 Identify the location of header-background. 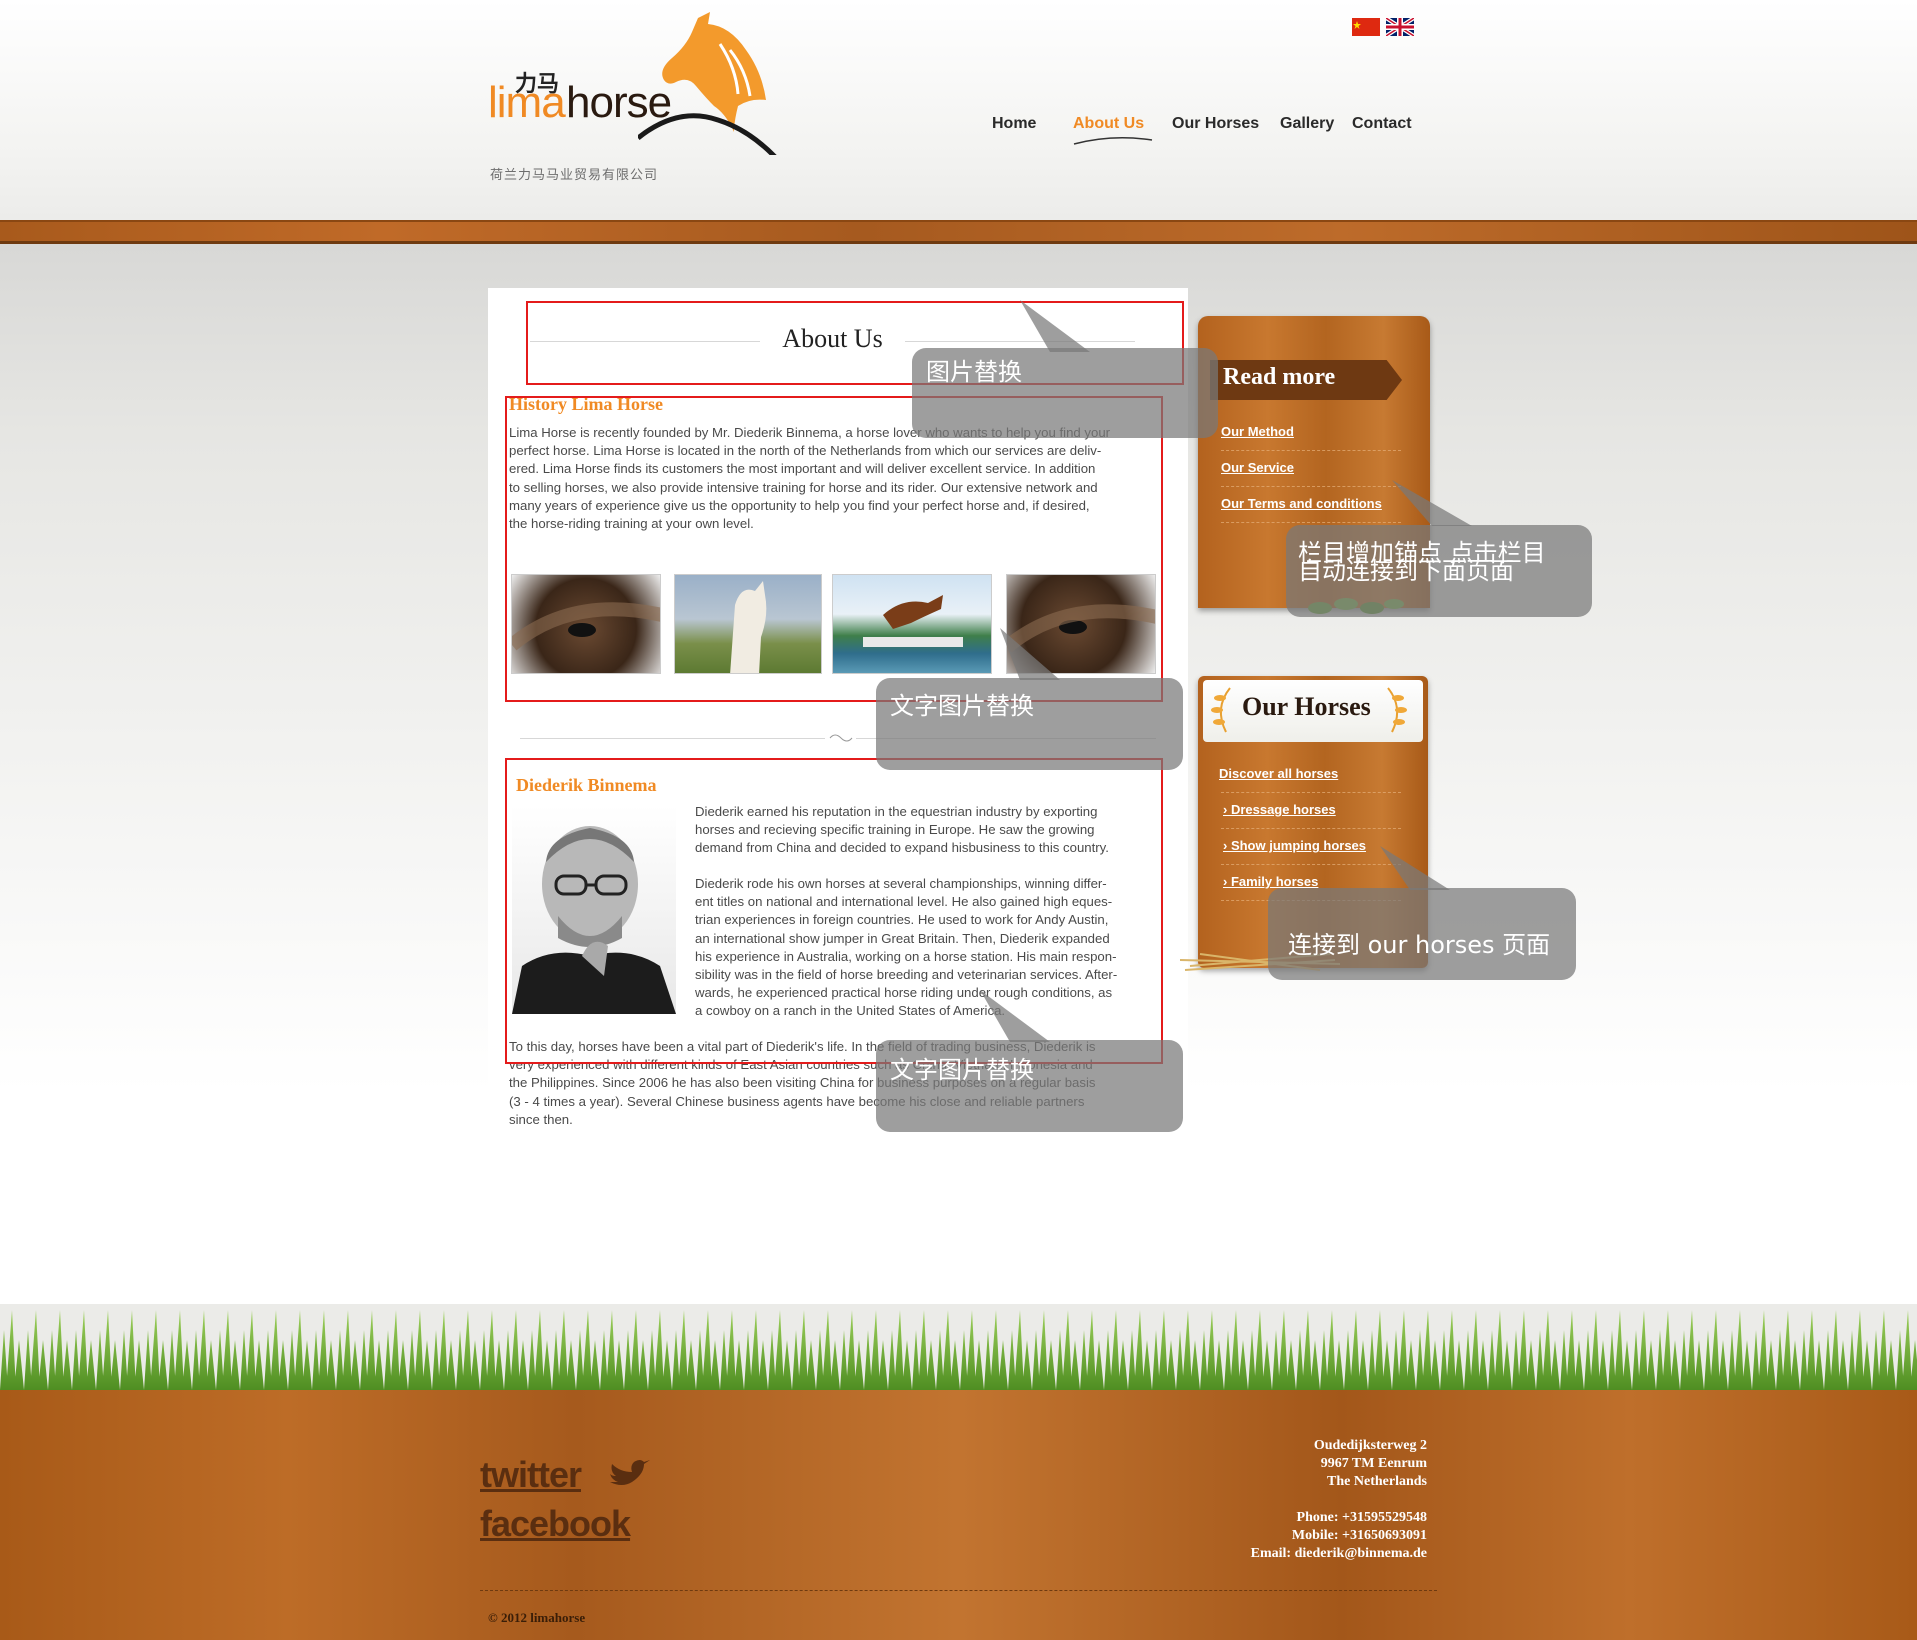
(958, 110).